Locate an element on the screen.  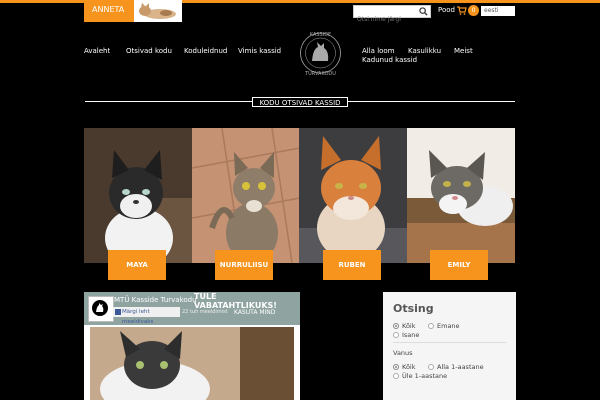
age-option-under-1: Alla 1-aastane is located at coordinates (456, 367).